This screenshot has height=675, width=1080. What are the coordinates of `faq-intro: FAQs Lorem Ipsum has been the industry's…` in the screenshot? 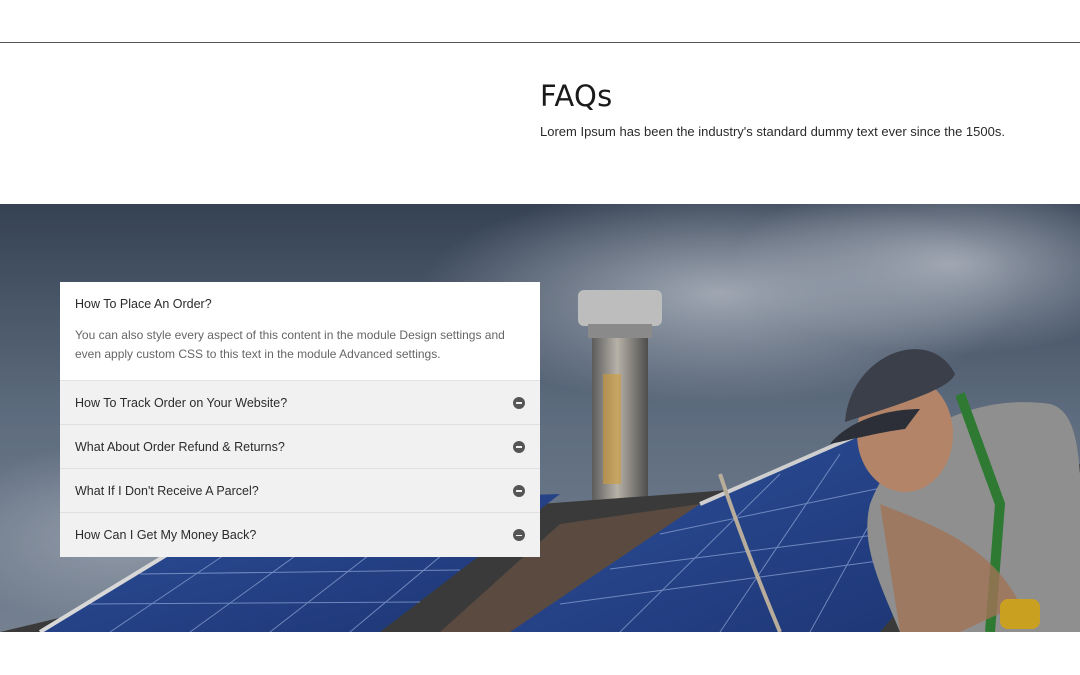 It's located at (775, 110).